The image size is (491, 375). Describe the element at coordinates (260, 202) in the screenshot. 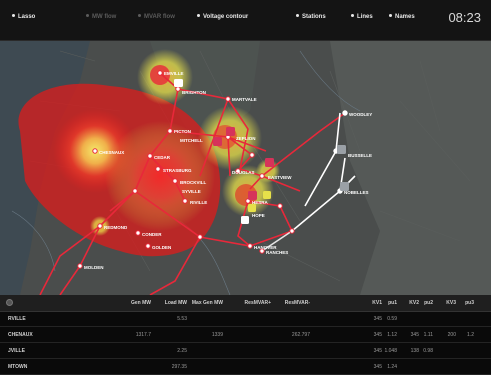

I see `svg-text: HESRA` at that location.